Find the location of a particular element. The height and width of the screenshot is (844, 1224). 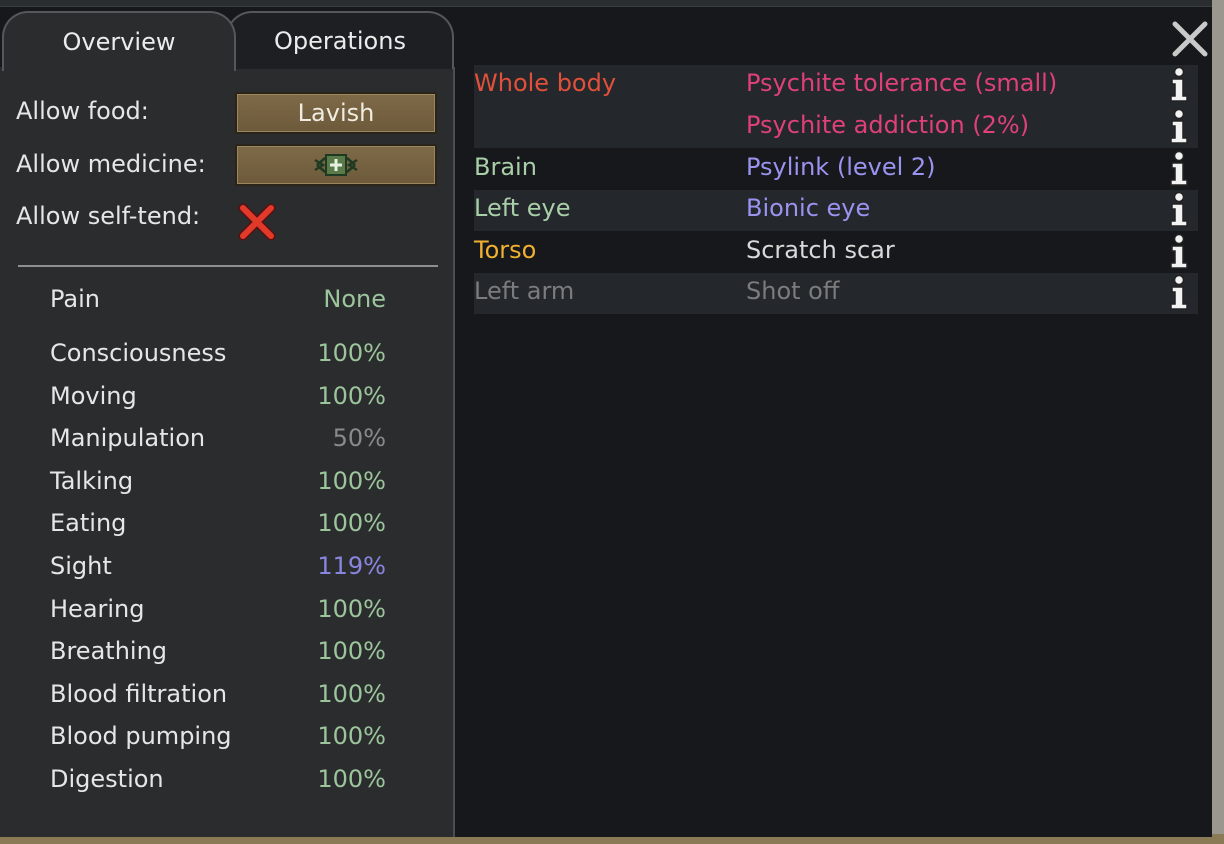

allow-self-tend-label: Allow self-tend: is located at coordinates (108, 216).